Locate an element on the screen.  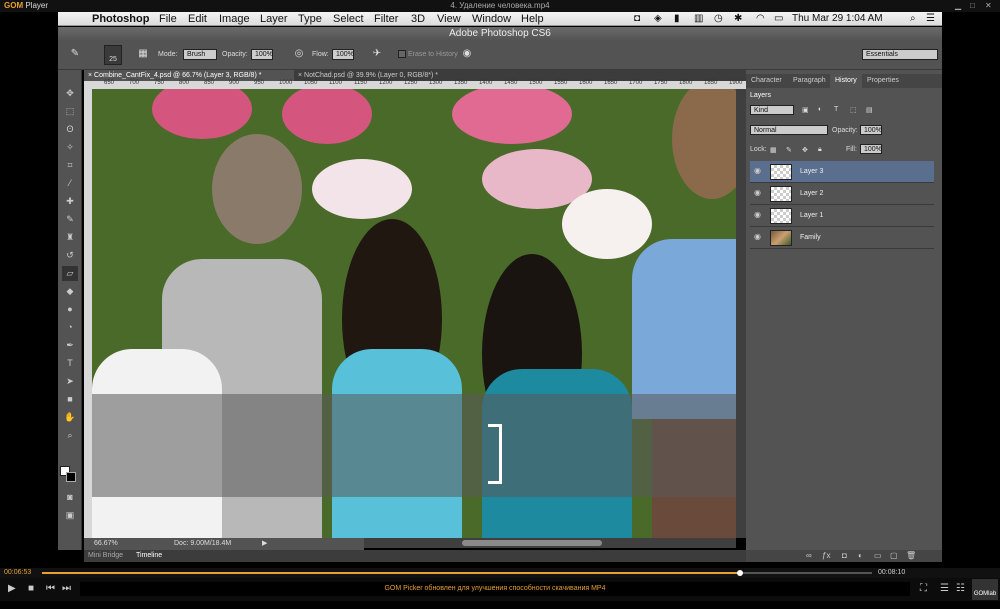
gomlab-button: GOMlab is located at coordinates (985, 589).